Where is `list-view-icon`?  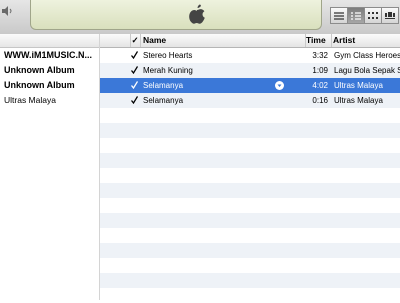
list-view-icon is located at coordinates (339, 15).